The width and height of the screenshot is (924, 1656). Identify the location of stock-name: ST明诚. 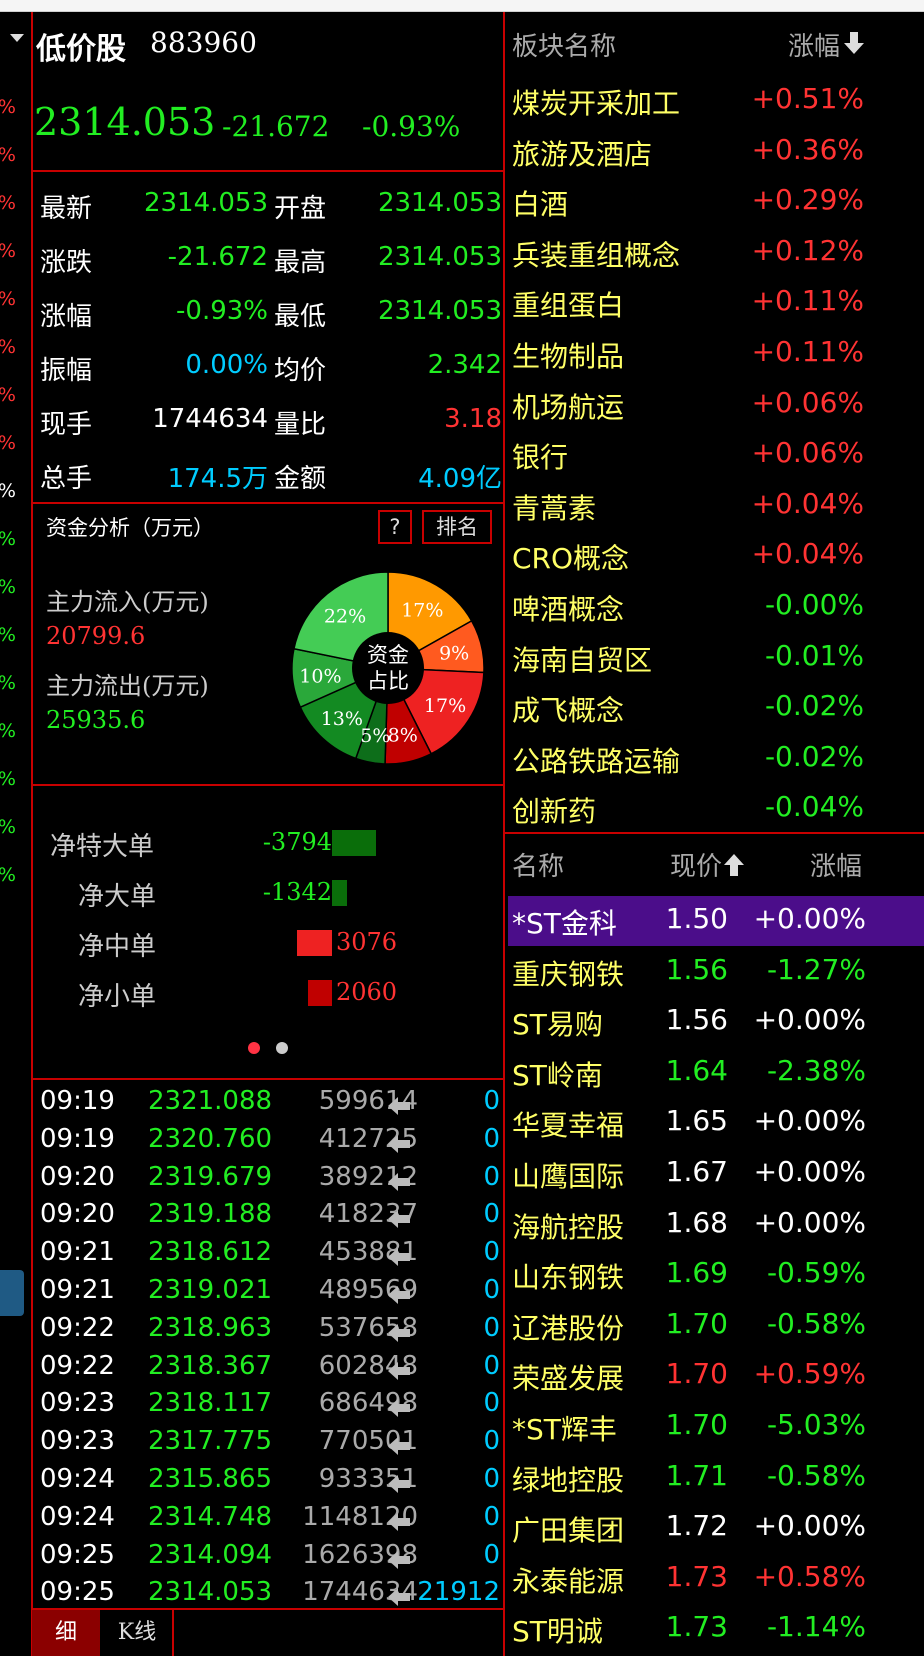
(557, 1632).